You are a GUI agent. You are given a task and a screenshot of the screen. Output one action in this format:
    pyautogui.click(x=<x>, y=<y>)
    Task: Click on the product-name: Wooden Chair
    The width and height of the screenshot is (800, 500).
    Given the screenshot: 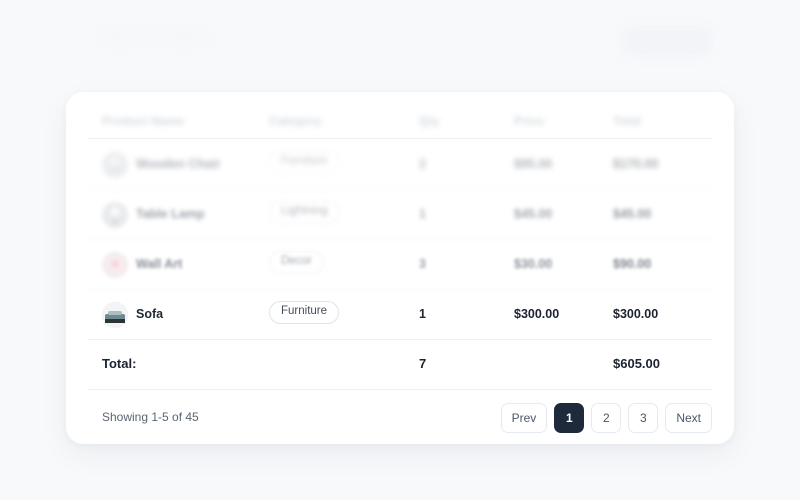 What is the action you would take?
    pyautogui.click(x=178, y=164)
    